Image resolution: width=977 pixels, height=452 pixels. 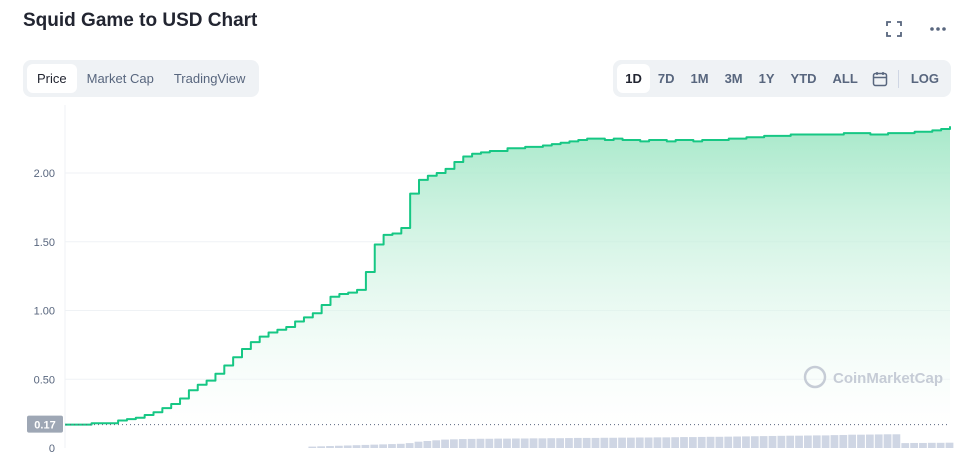 What do you see at coordinates (767, 78) in the screenshot?
I see `range-1y: 1Y` at bounding box center [767, 78].